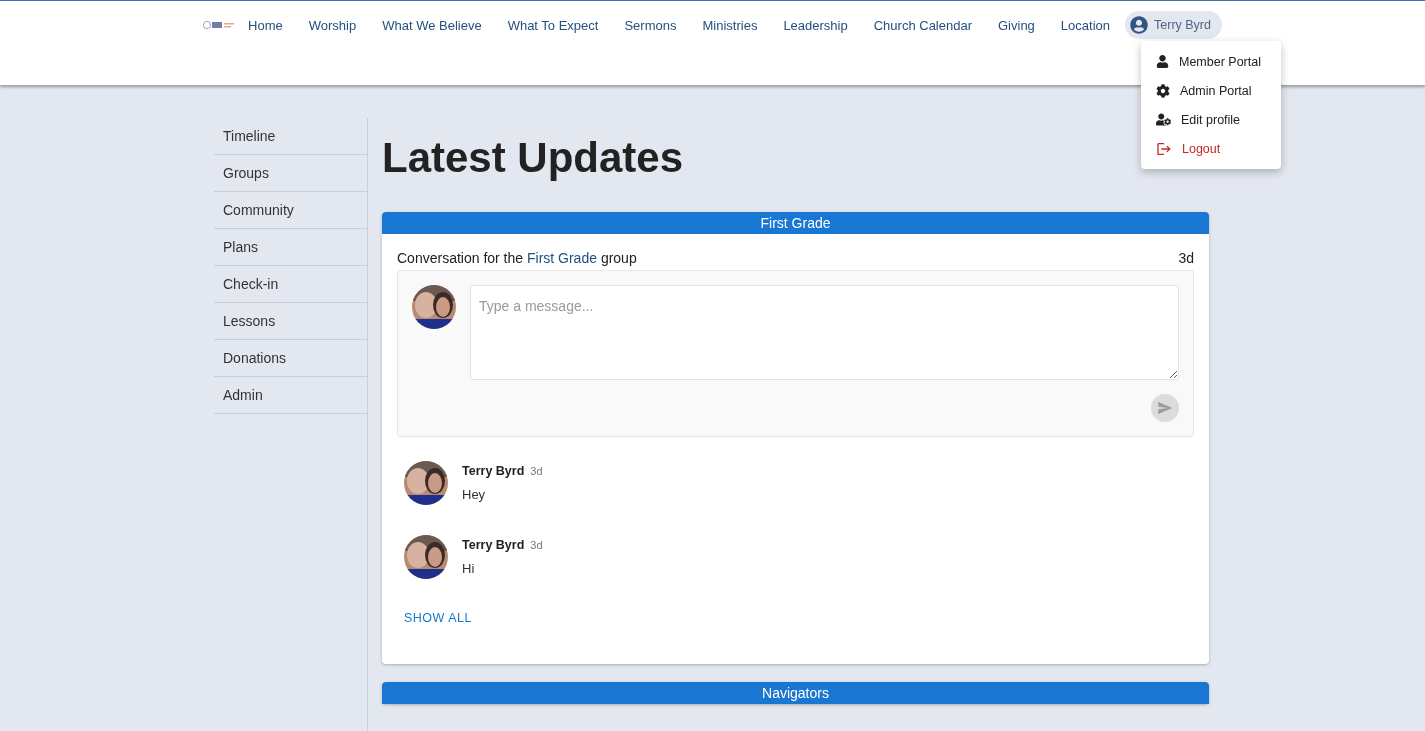 The height and width of the screenshot is (731, 1425). Describe the element at coordinates (1139, 25) in the screenshot. I see `account-icon` at that location.